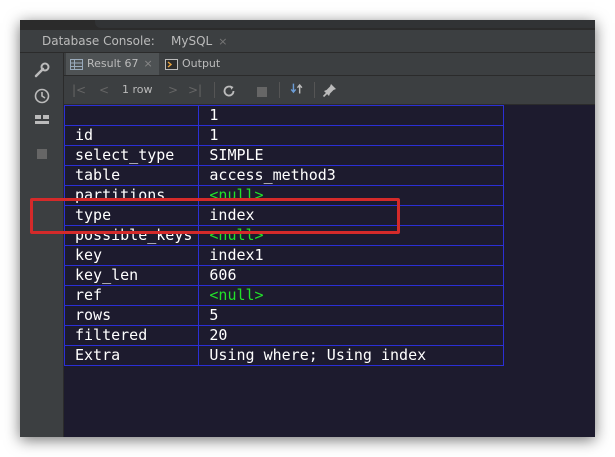  Describe the element at coordinates (201, 63) in the screenshot. I see `tab-output-label: Output` at that location.